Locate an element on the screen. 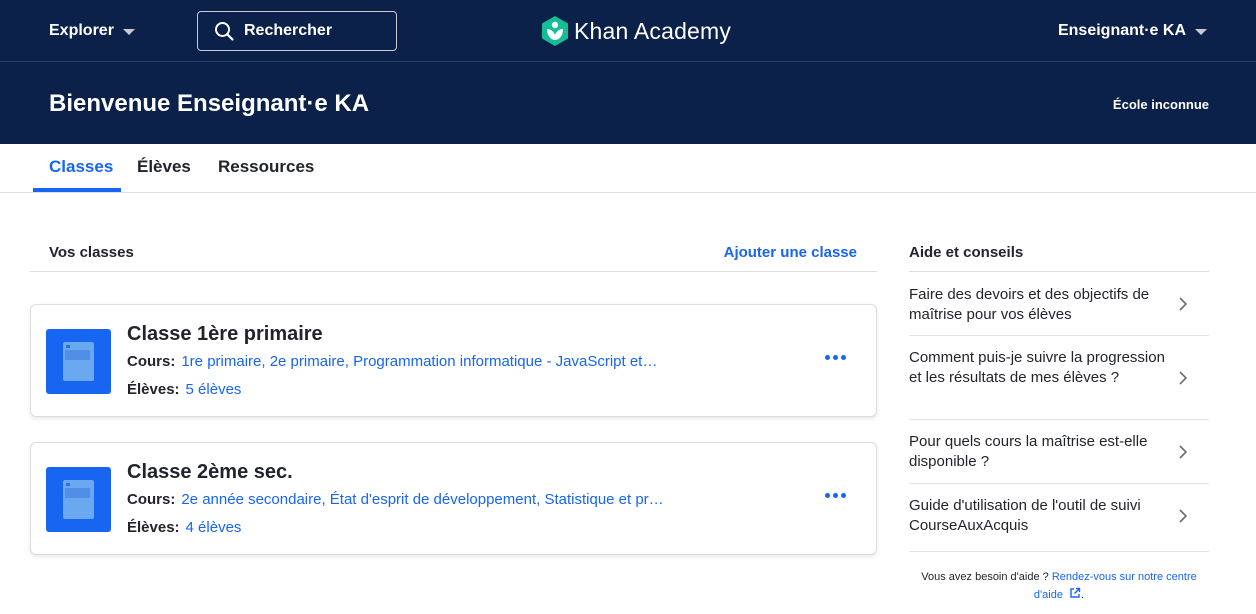  help-footer-end: . is located at coordinates (1083, 595).